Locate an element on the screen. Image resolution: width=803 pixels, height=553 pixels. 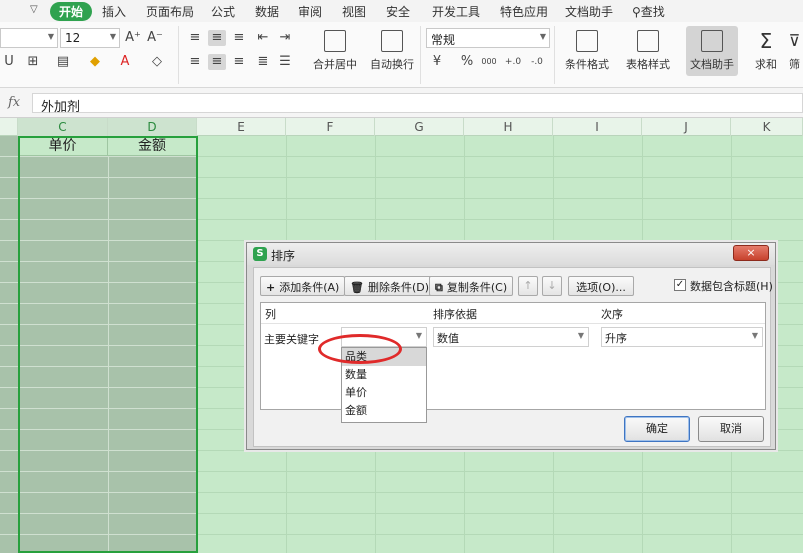
arrow-up-icon: ↑ is located at coordinates (528, 285).